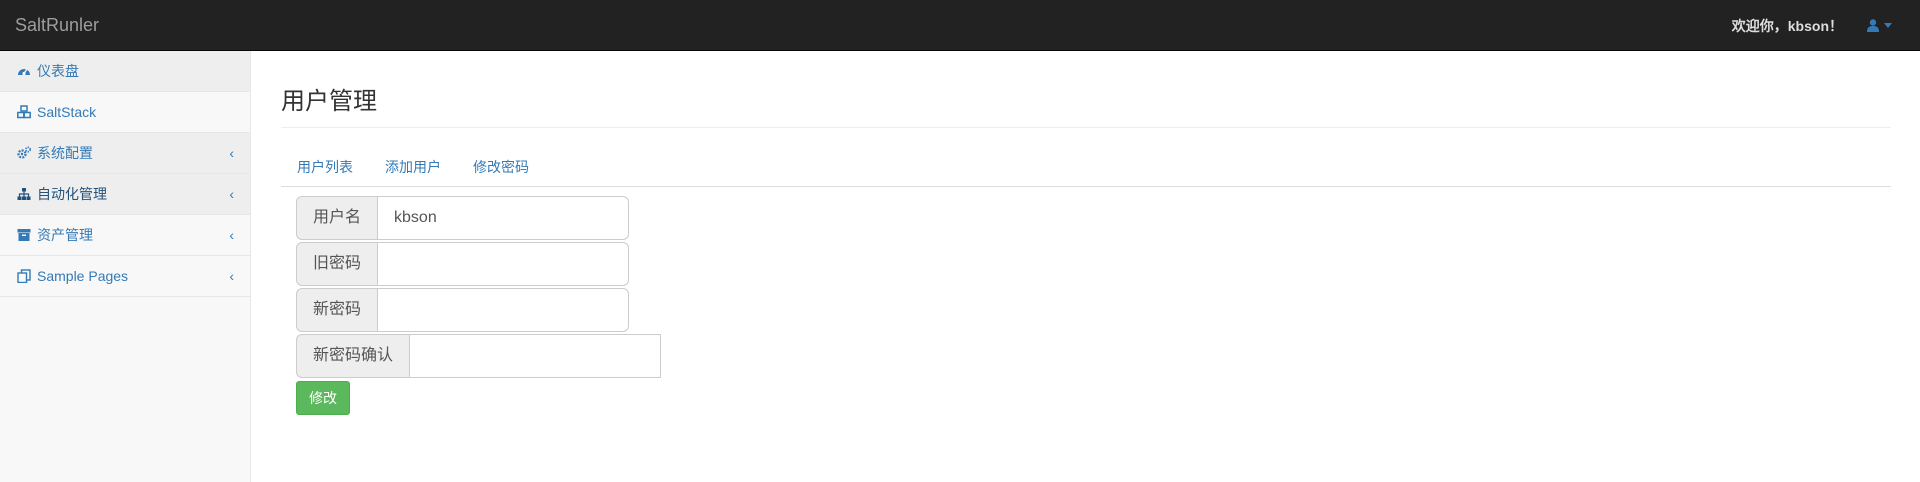  Describe the element at coordinates (125, 194) in the screenshot. I see `sidebar-item-automation: 自动化管理 ‹` at that location.